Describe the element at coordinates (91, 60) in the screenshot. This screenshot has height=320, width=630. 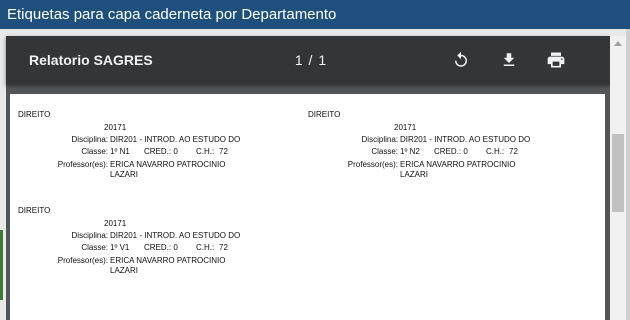
I see `document-title: Relatorio SAGRES` at that location.